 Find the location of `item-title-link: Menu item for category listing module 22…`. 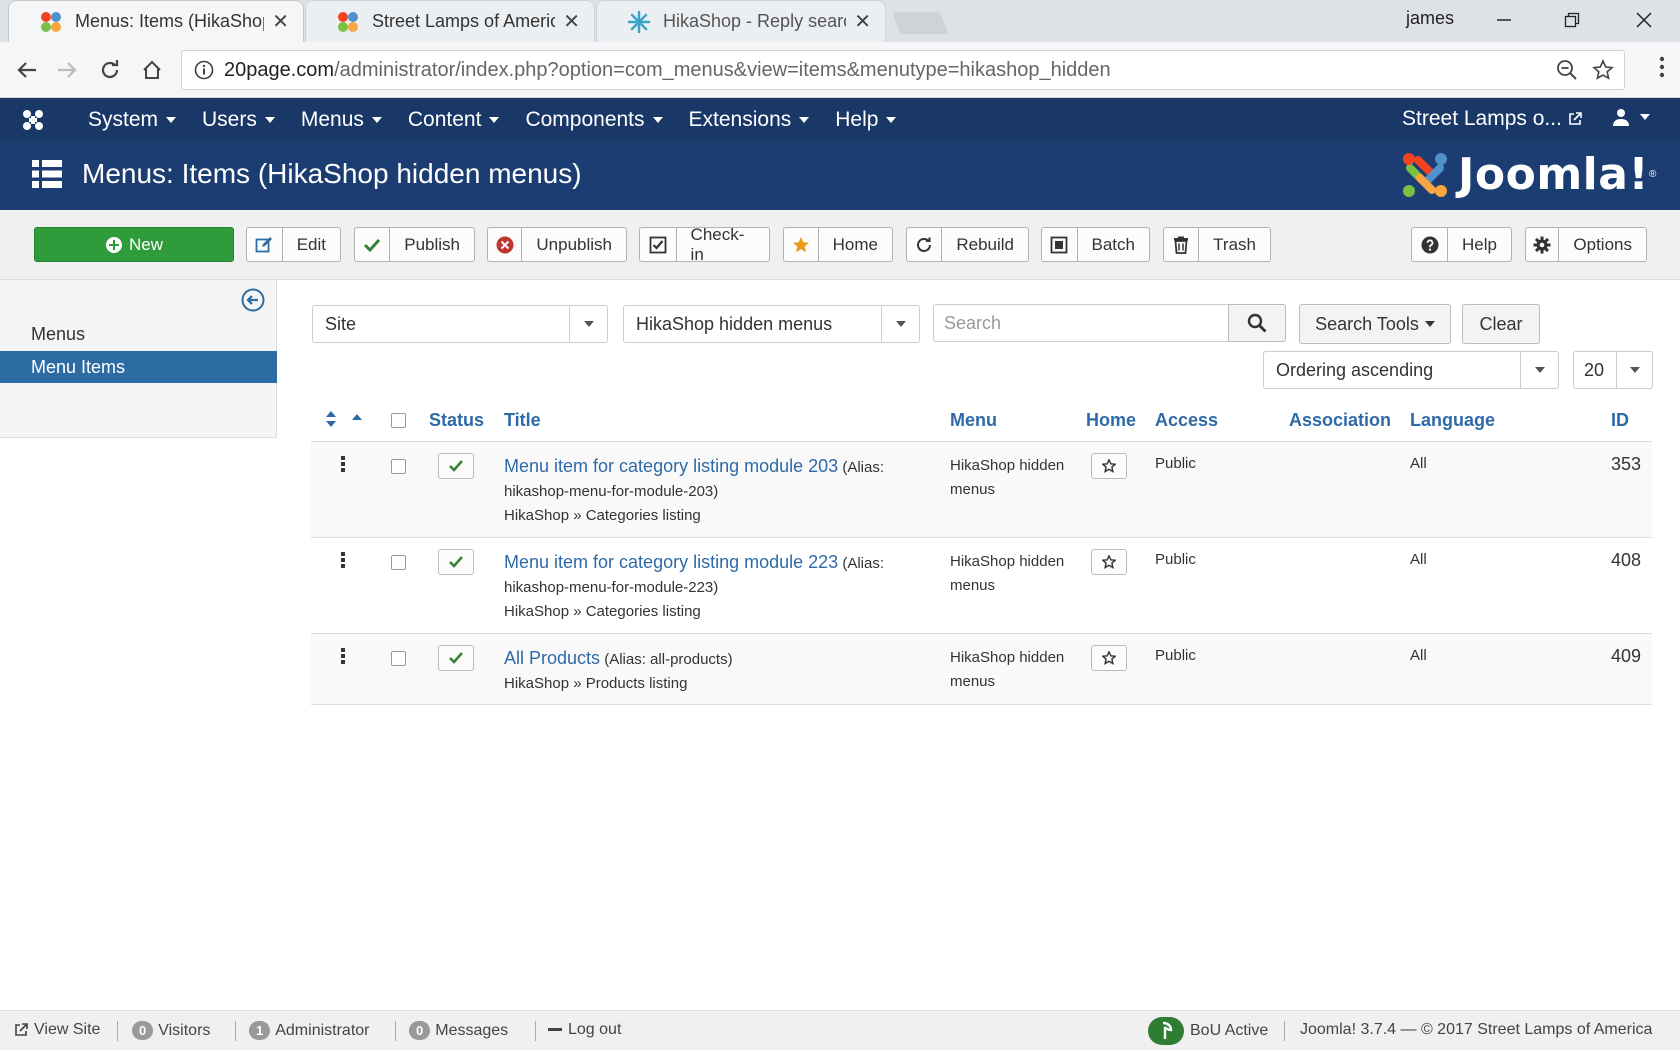

item-title-link: Menu item for category listing module 22… is located at coordinates (671, 562).